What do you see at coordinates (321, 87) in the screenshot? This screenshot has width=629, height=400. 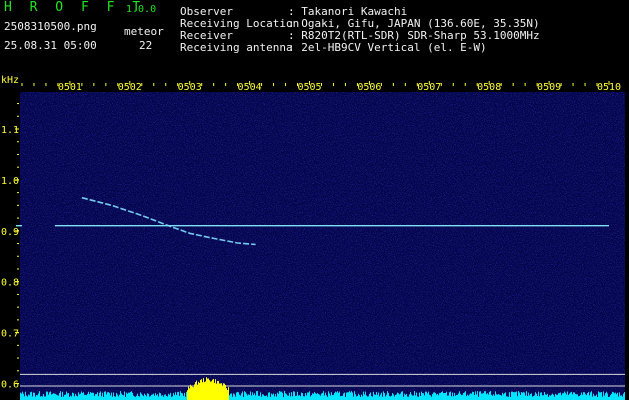 I see `x-axis: 0501 0502 0503 0504 0505 0506 0507 0508 0509 0510` at bounding box center [321, 87].